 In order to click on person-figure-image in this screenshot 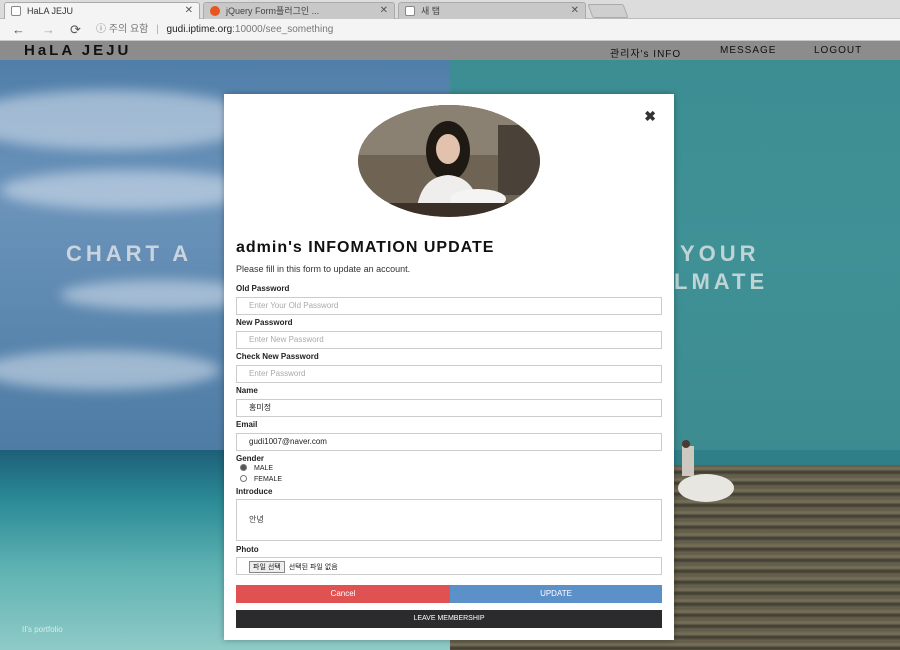, I will do `click(706, 471)`.